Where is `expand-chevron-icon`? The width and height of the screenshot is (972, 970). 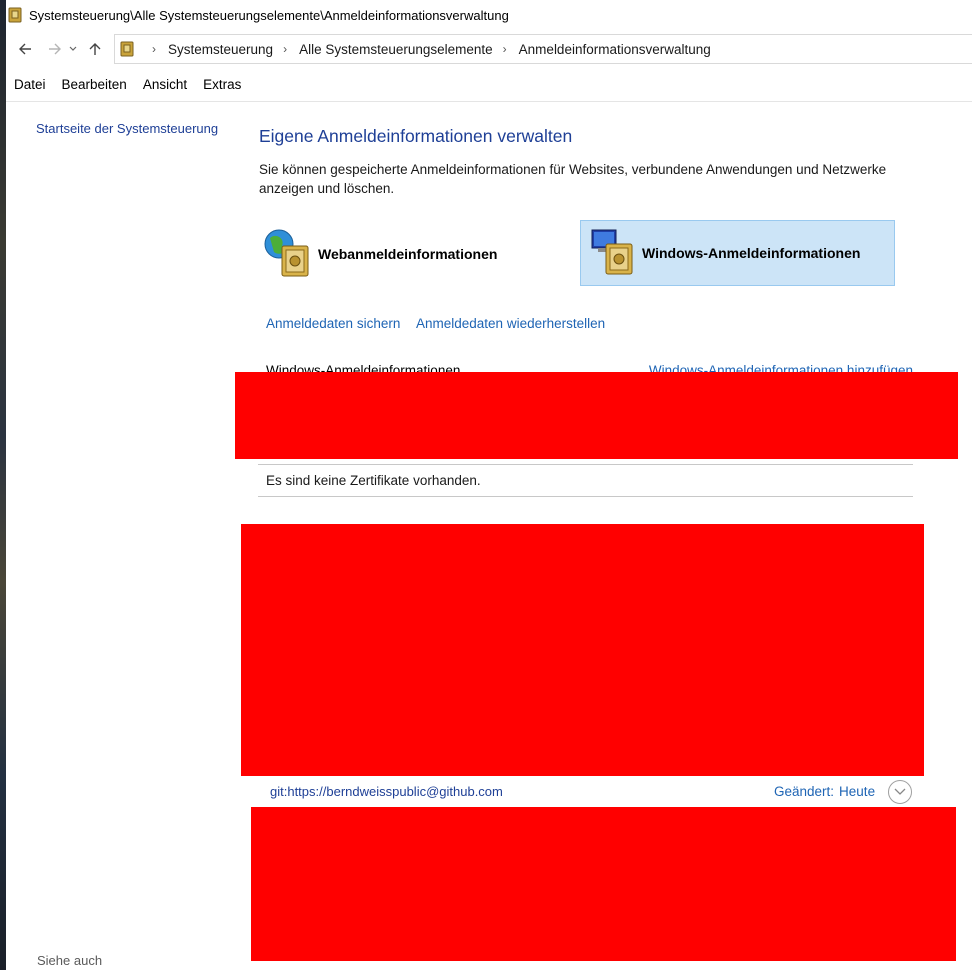
expand-chevron-icon is located at coordinates (900, 791).